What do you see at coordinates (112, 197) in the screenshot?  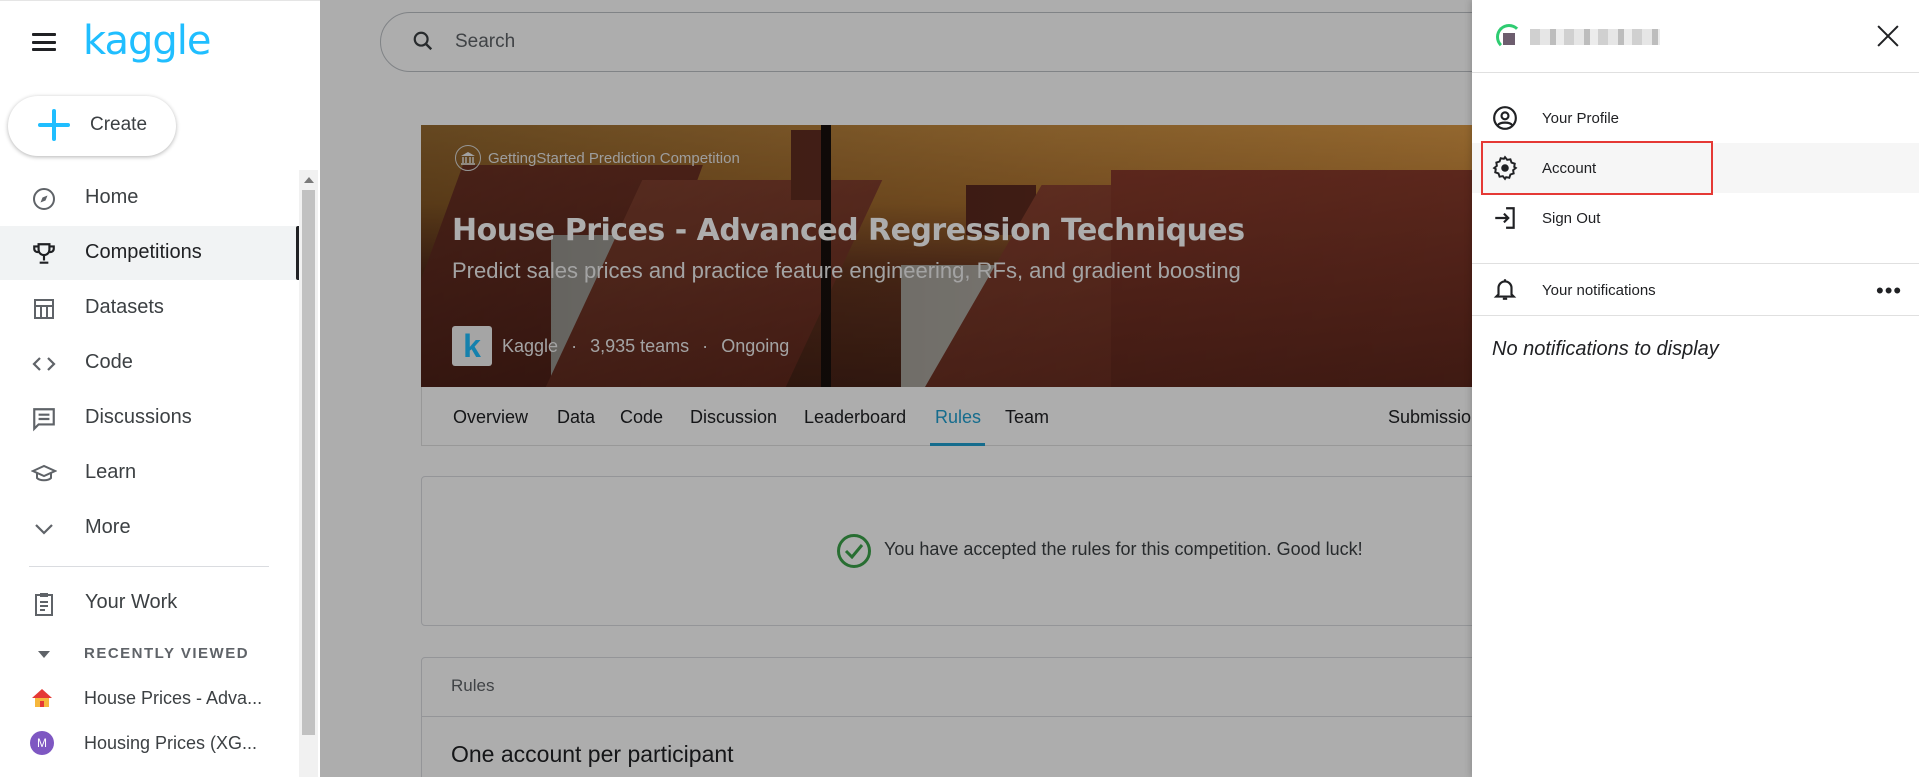 I see `sidebar-item-label: Home` at bounding box center [112, 197].